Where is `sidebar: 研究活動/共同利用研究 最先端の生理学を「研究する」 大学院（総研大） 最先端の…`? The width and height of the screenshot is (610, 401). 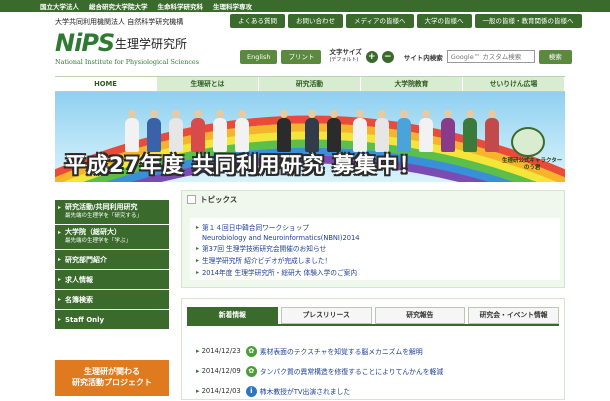 sidebar: 研究活動/共同利用研究 最先端の生理学を「研究する」 大学院（総研大） 最先端の… is located at coordinates (112, 265).